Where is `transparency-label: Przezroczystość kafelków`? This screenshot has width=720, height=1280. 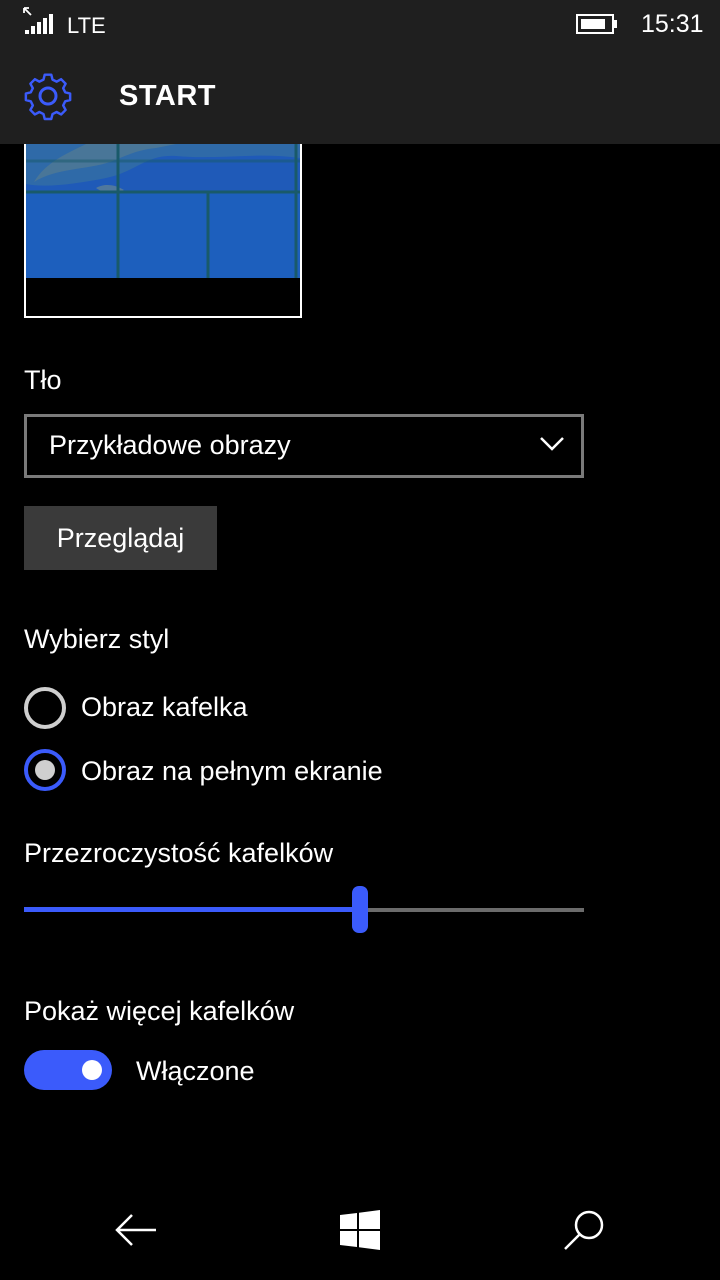 transparency-label: Przezroczystość kafelków is located at coordinates (179, 853).